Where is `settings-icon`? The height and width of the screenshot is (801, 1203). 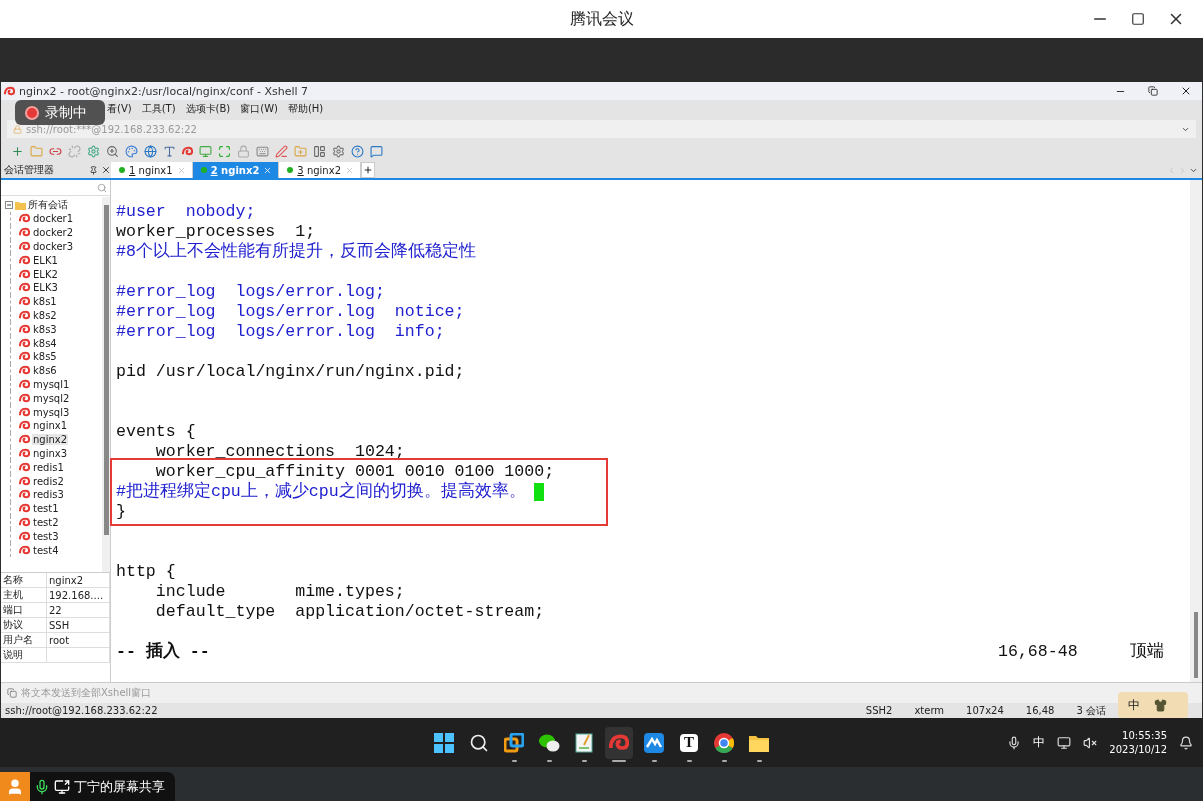 settings-icon is located at coordinates (338, 151).